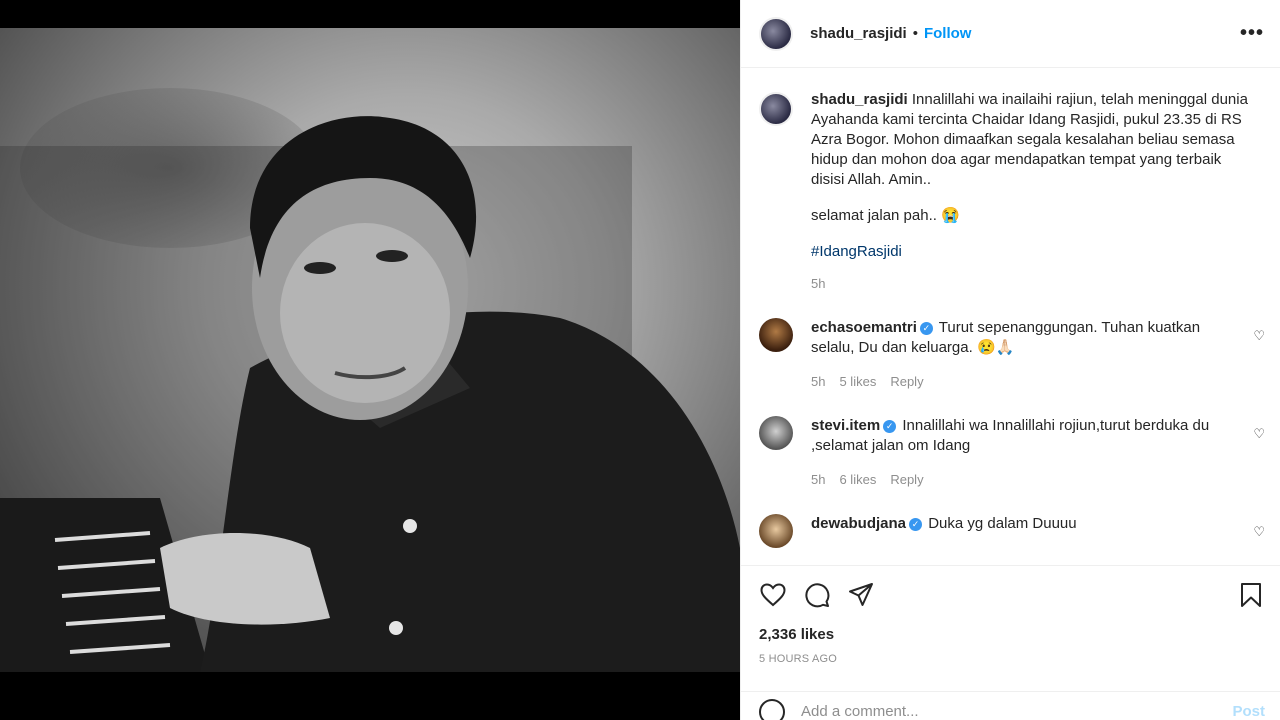 The image size is (1280, 720). What do you see at coordinates (773, 595) in the screenshot?
I see `like-heart-icon` at bounding box center [773, 595].